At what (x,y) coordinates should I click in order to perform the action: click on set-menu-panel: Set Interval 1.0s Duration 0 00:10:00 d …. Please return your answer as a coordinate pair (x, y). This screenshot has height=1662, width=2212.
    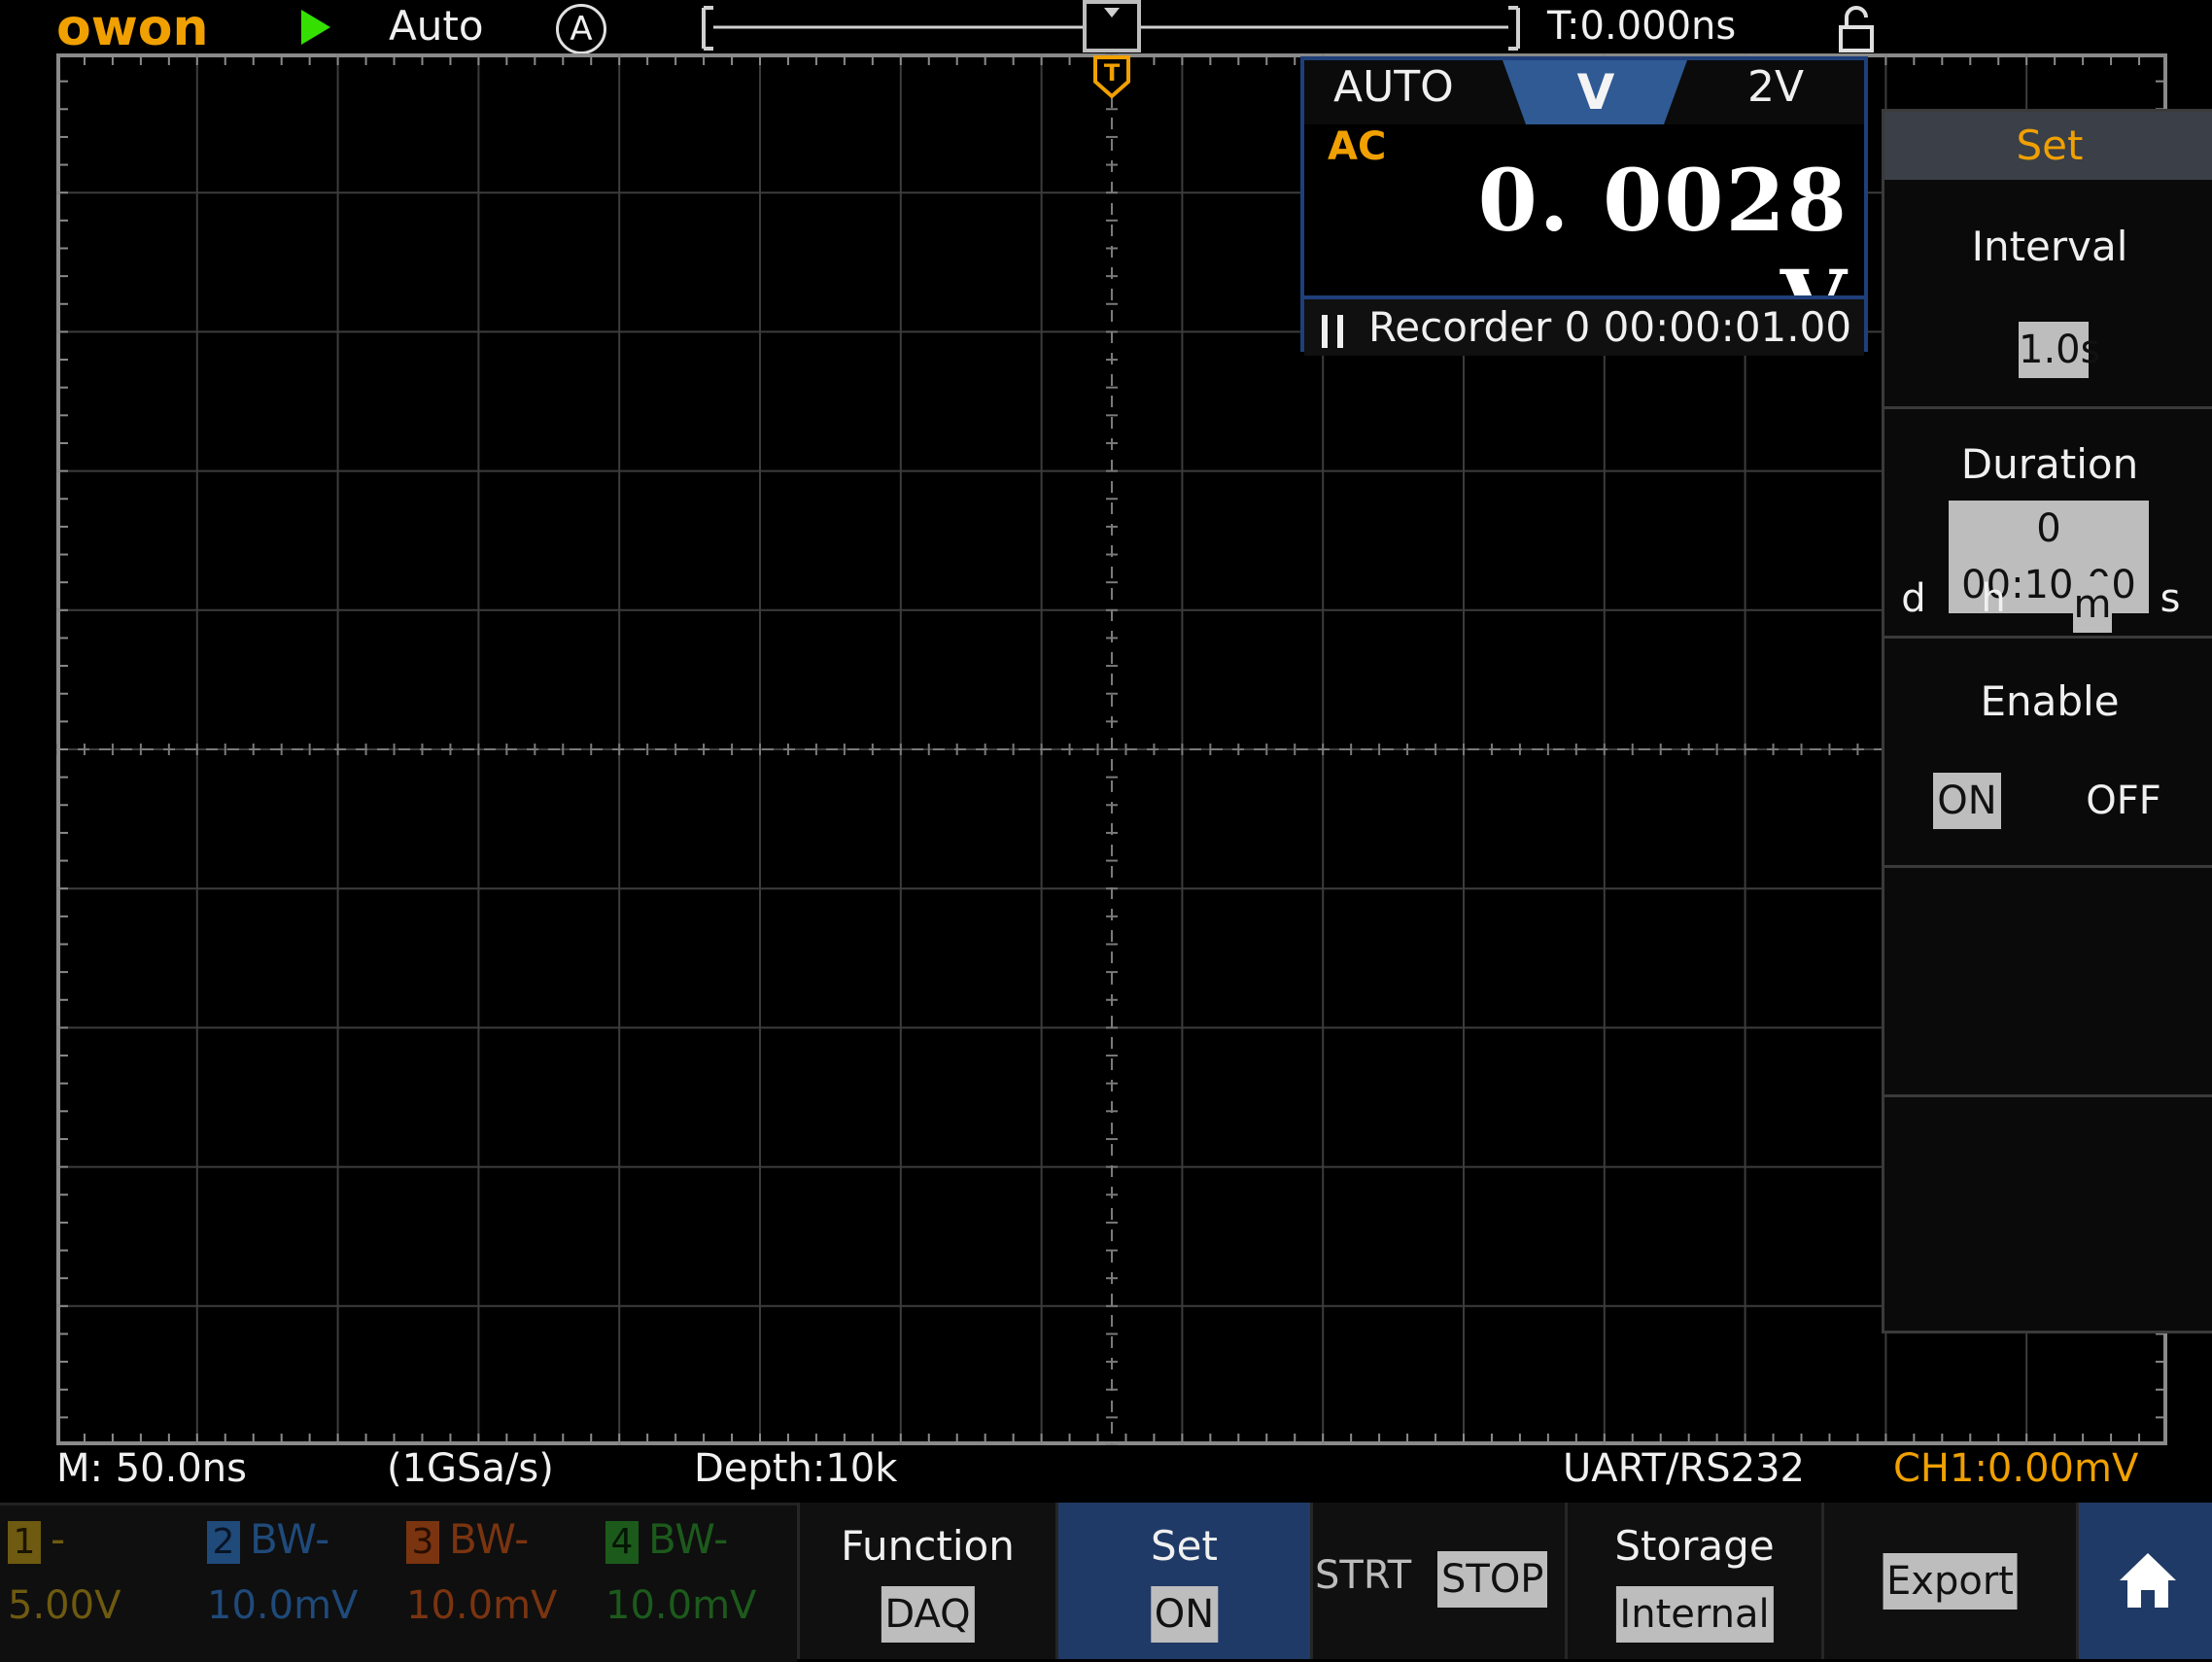
    Looking at the image, I should click on (2047, 721).